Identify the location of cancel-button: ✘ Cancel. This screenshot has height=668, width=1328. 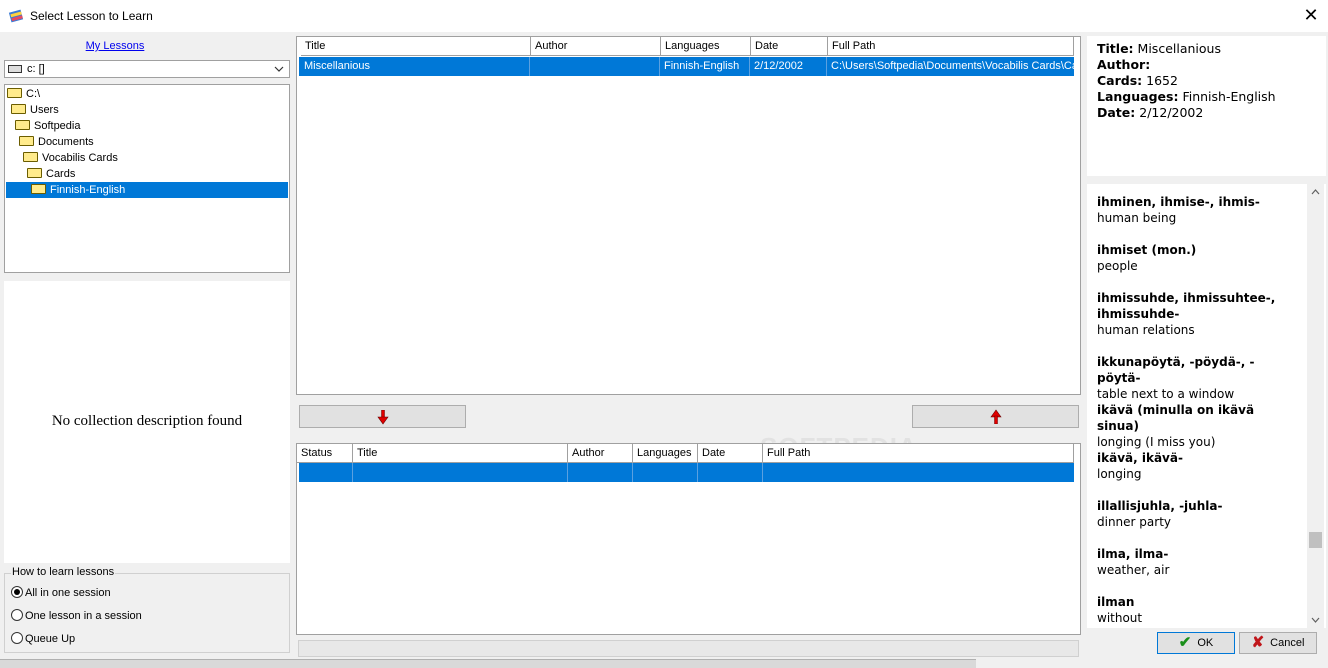
(1278, 643).